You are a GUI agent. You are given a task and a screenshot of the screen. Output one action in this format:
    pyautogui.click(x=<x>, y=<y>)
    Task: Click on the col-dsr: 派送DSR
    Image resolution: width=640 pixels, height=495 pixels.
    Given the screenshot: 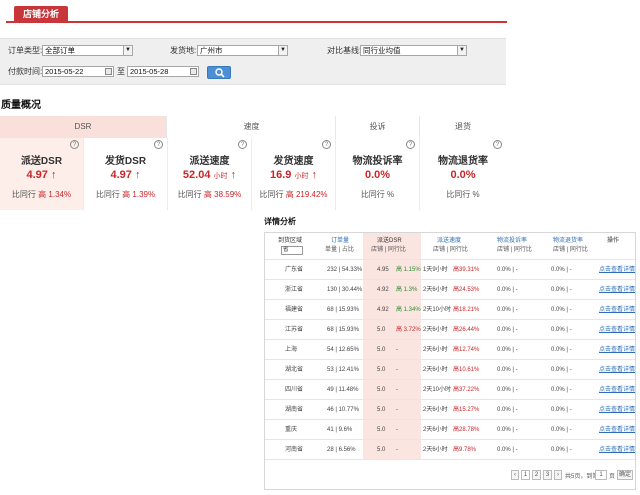 What is the action you would take?
    pyautogui.click(x=389, y=241)
    